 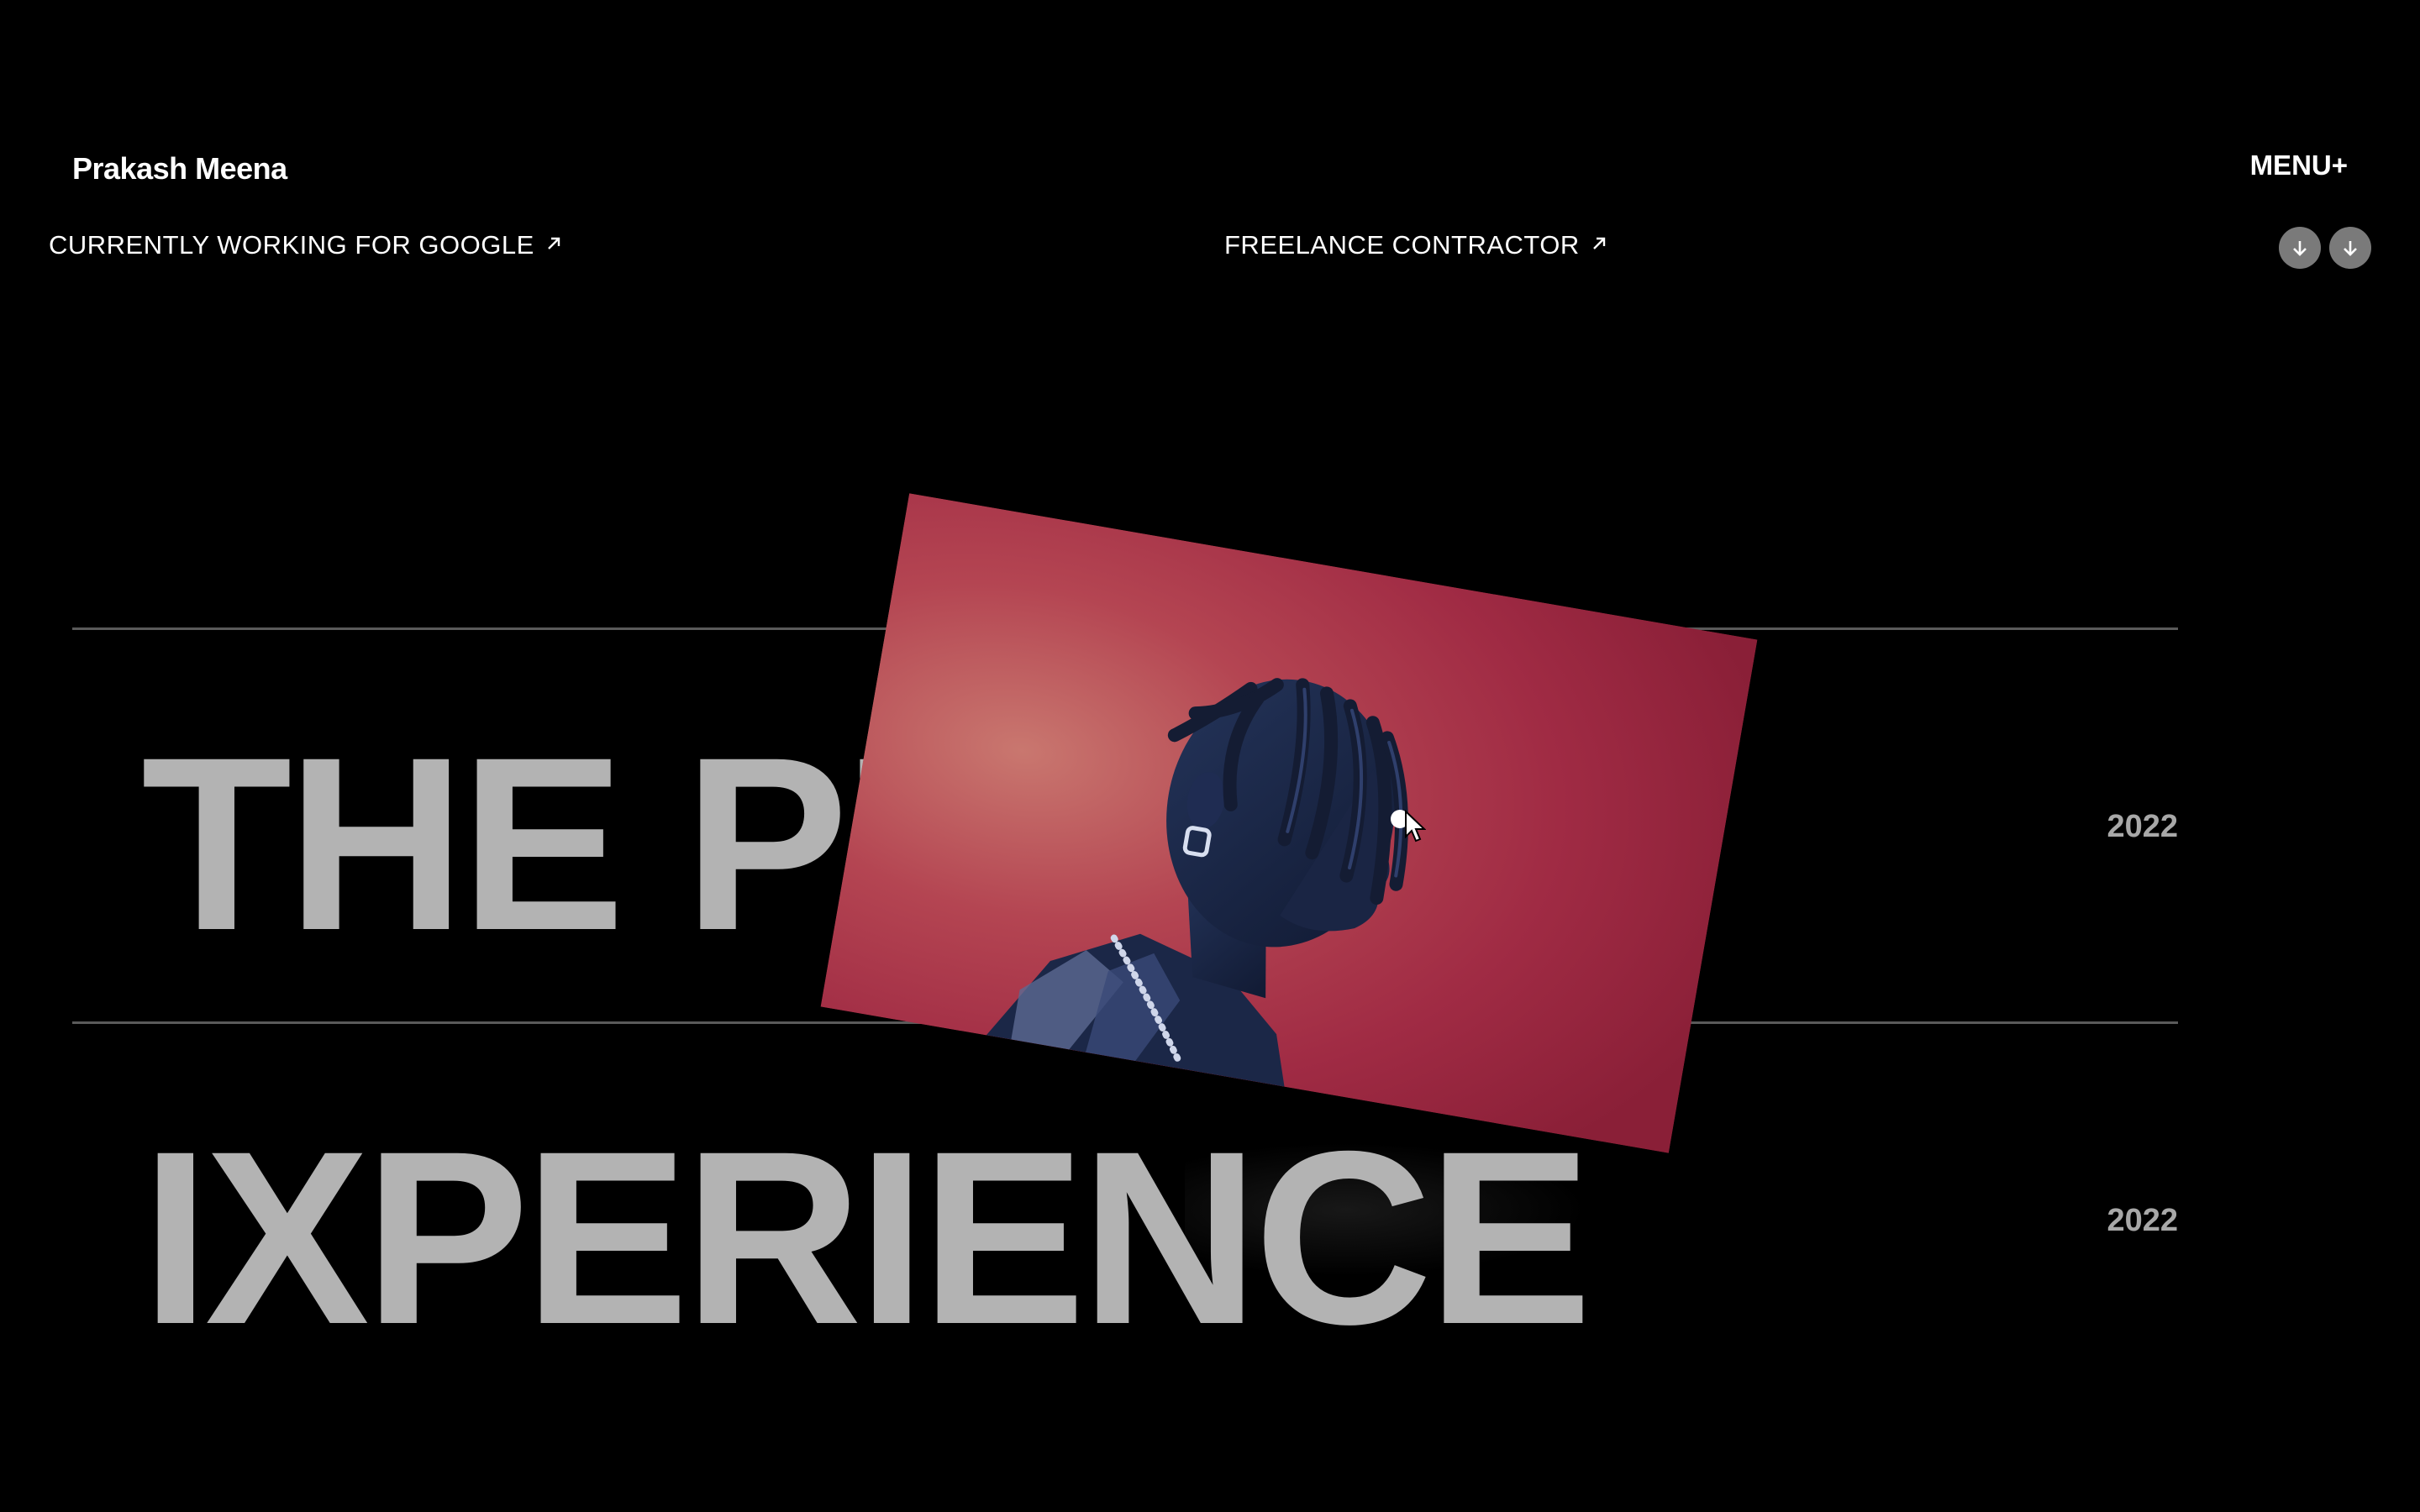 What do you see at coordinates (867, 1238) in the screenshot?
I see `project-title: IXPERIENCE` at bounding box center [867, 1238].